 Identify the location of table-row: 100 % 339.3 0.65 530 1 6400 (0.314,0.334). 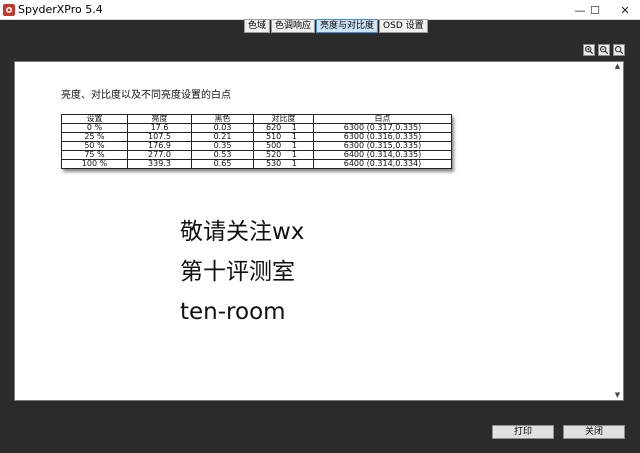
(256, 164).